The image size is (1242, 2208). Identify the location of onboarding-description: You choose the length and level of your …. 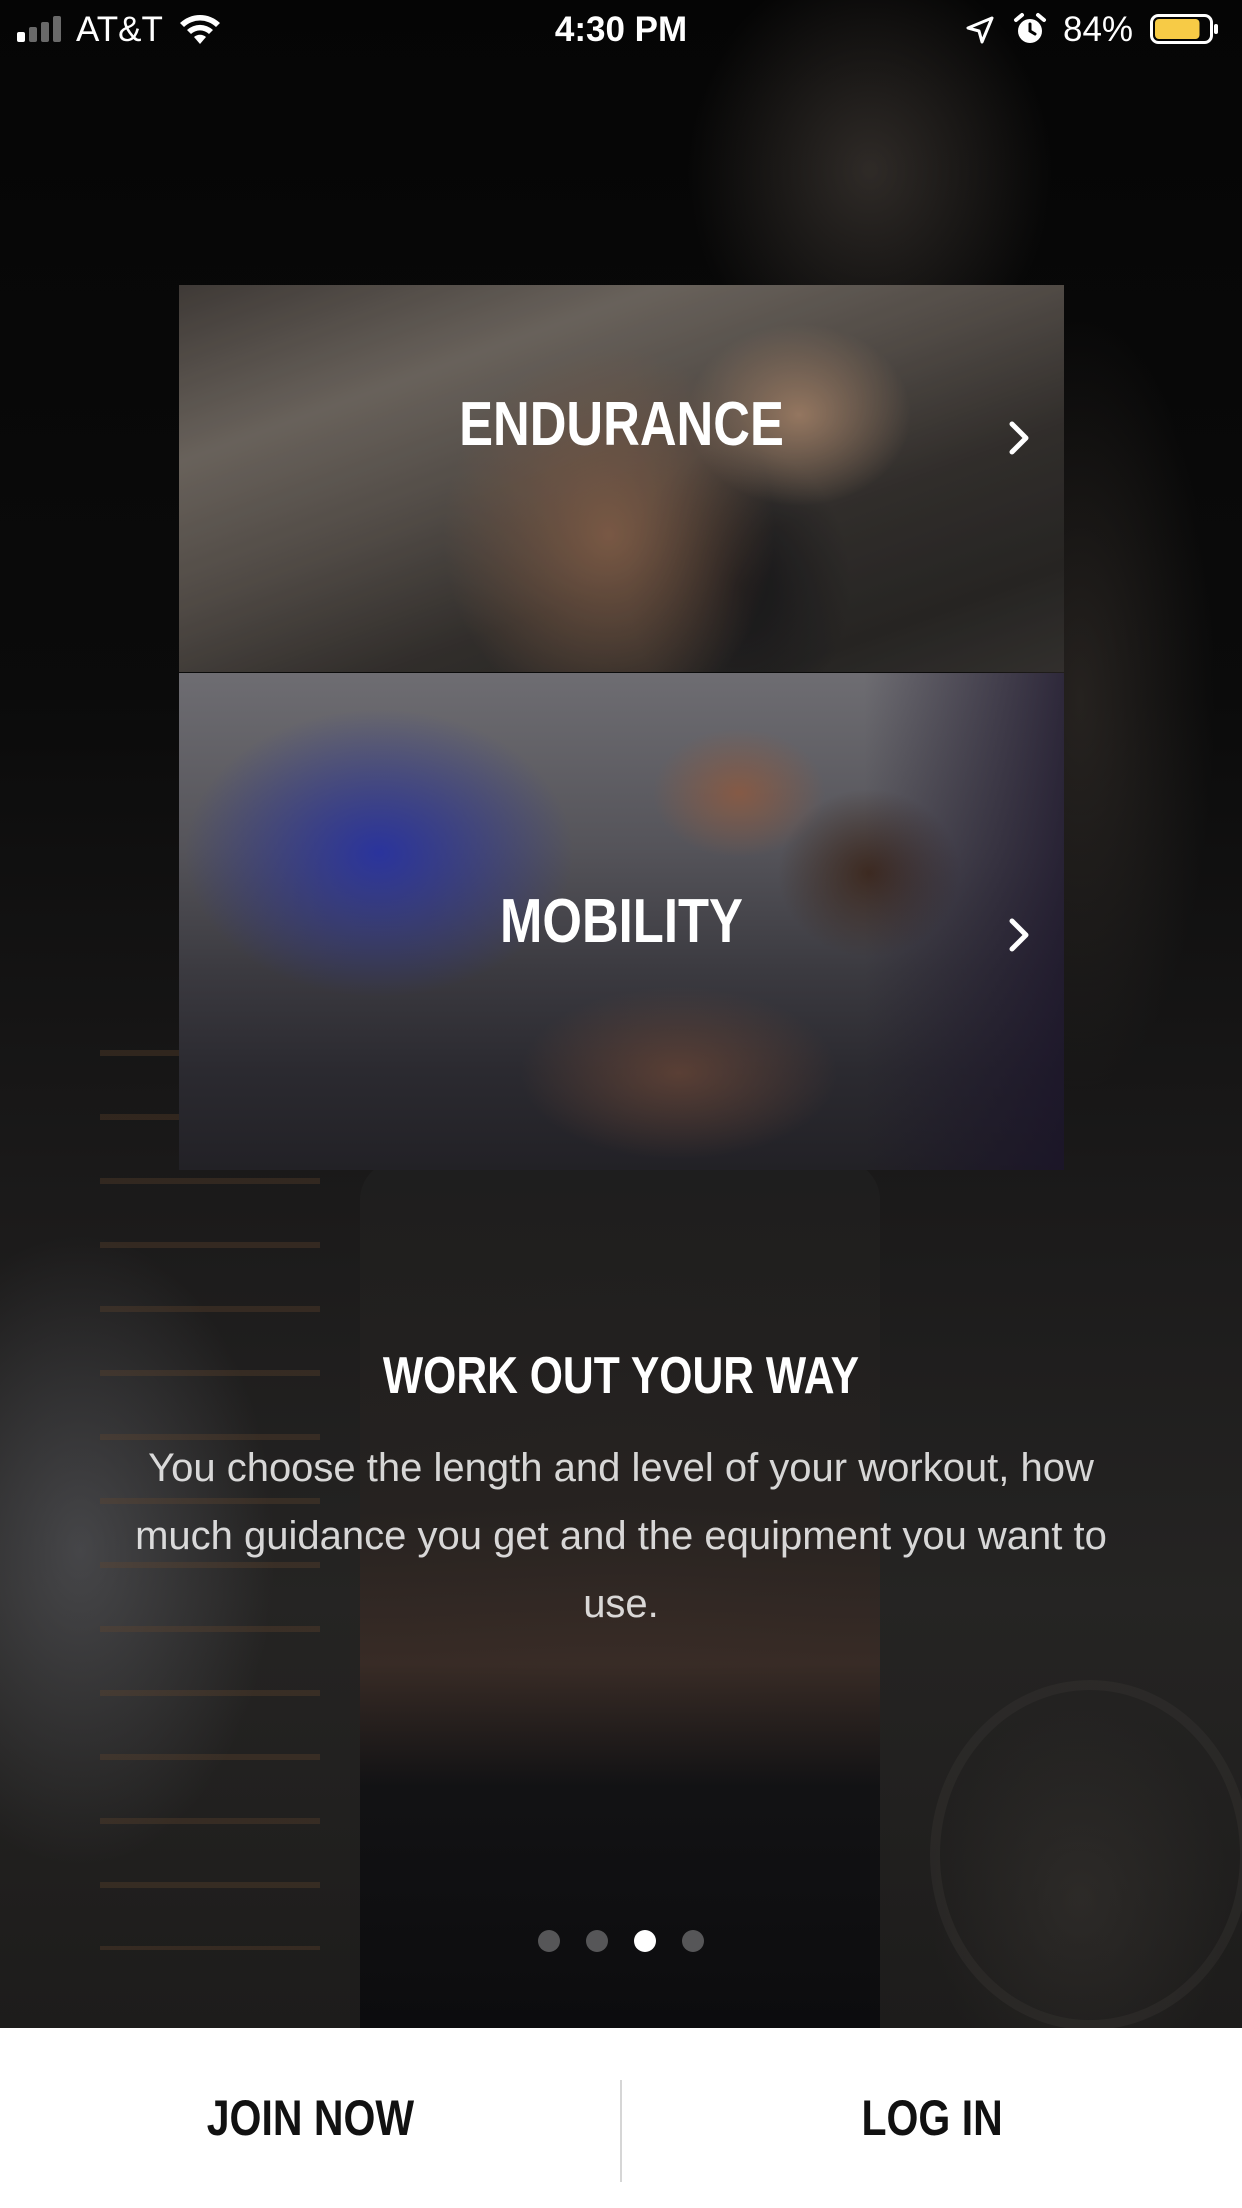
(621, 1536).